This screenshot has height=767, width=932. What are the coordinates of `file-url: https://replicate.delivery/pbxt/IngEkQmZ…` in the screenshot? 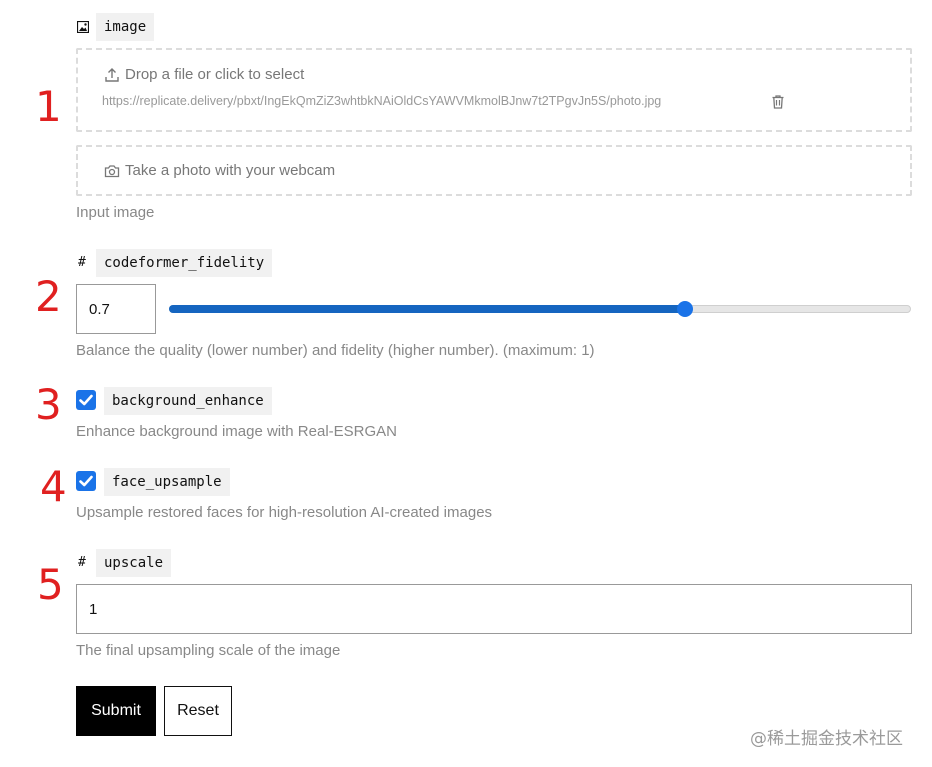 It's located at (382, 101).